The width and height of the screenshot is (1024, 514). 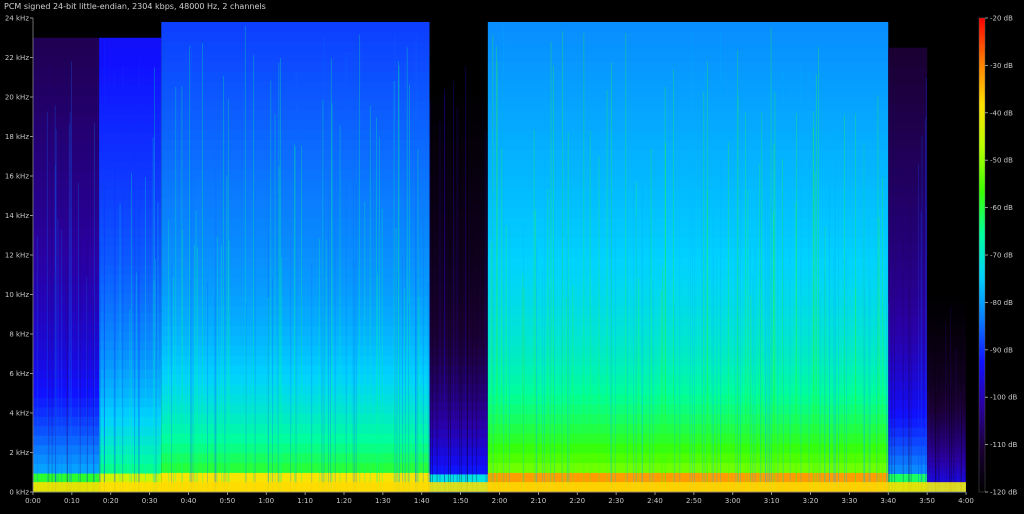 I want to click on x-tick-label: 3:10, so click(x=772, y=501).